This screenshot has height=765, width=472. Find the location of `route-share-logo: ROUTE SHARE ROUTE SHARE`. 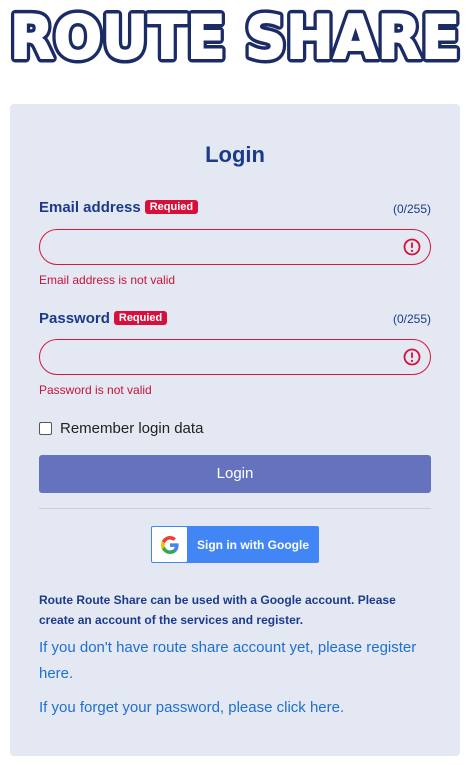

route-share-logo: ROUTE SHARE ROUTE SHARE is located at coordinates (236, 36).